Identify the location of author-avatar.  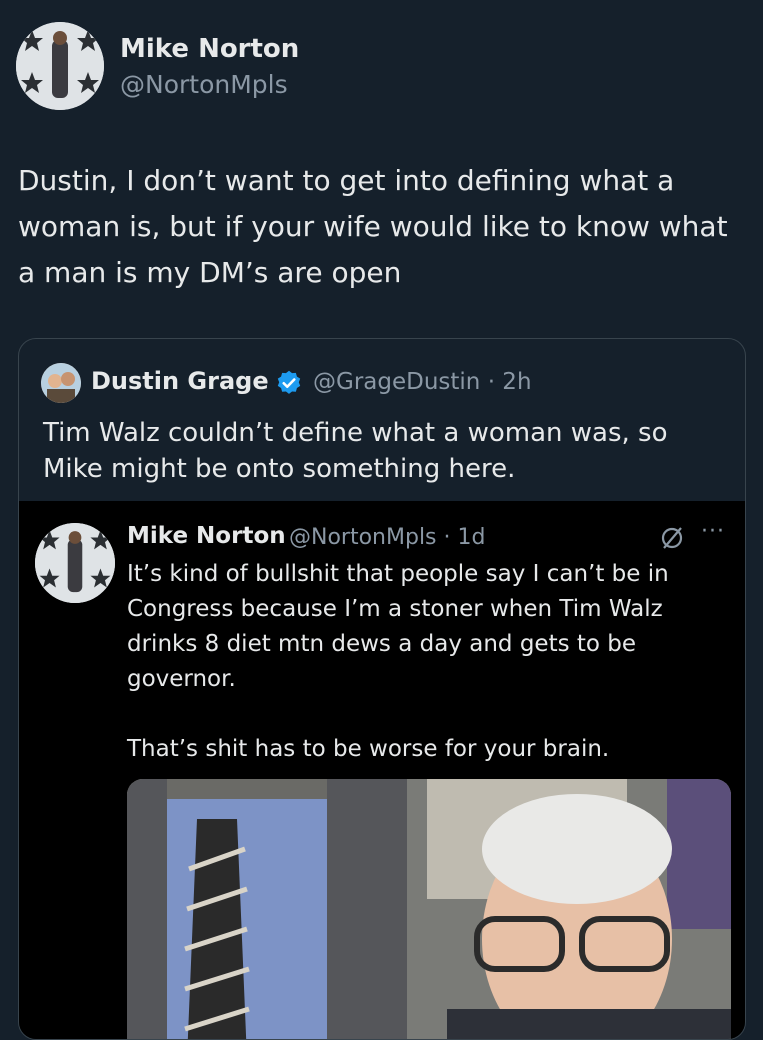
(60, 66).